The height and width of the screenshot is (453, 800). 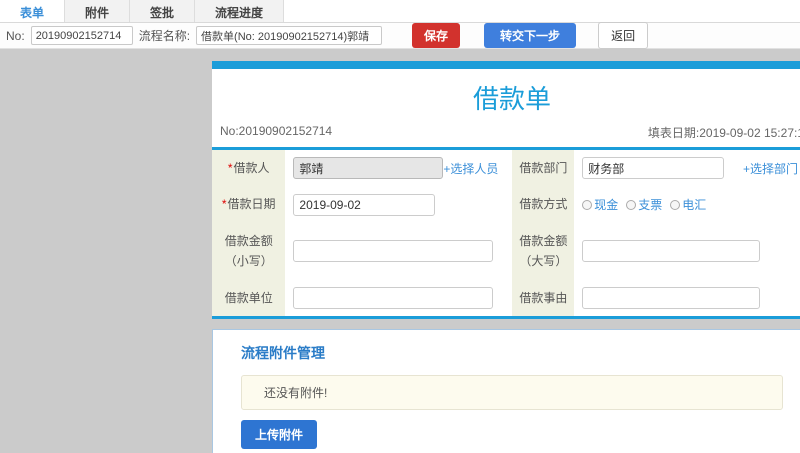 What do you see at coordinates (283, 352) in the screenshot?
I see `attachments-heading: 流程附件管理` at bounding box center [283, 352].